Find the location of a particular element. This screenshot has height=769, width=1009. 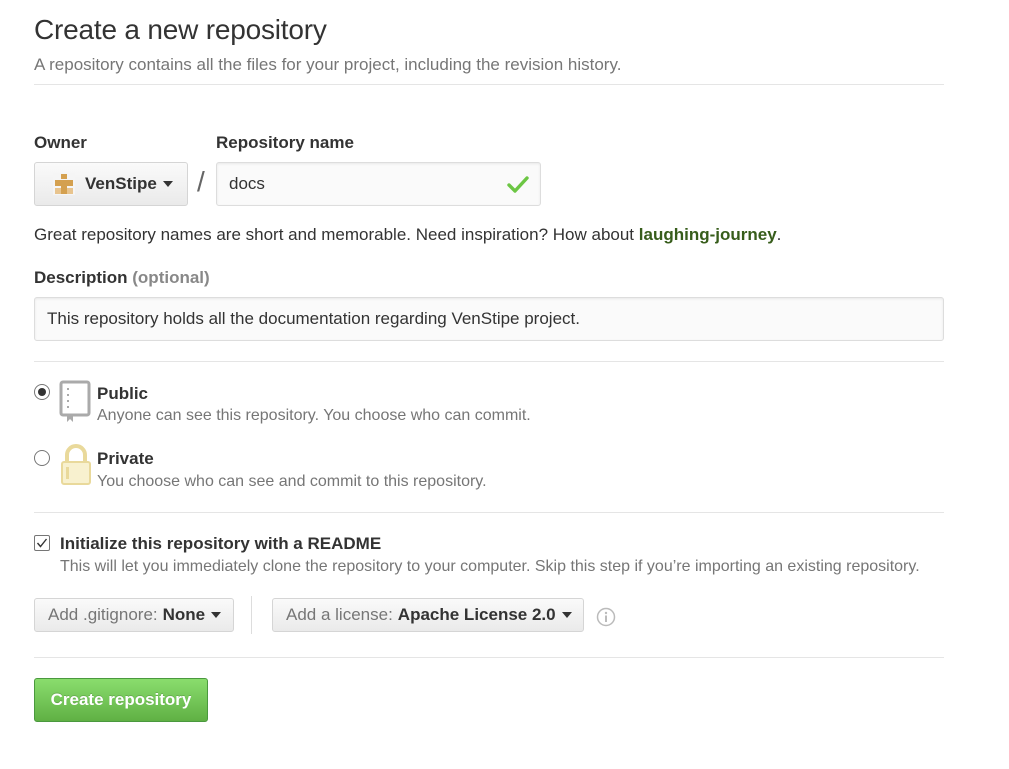

public-radio is located at coordinates (42, 392).